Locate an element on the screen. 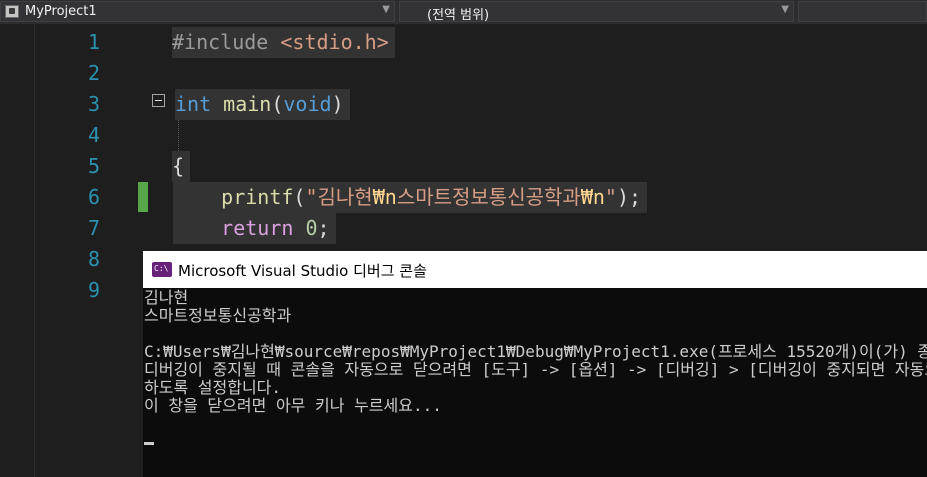 The width and height of the screenshot is (927, 477). function-name-printf: printf is located at coordinates (257, 197).